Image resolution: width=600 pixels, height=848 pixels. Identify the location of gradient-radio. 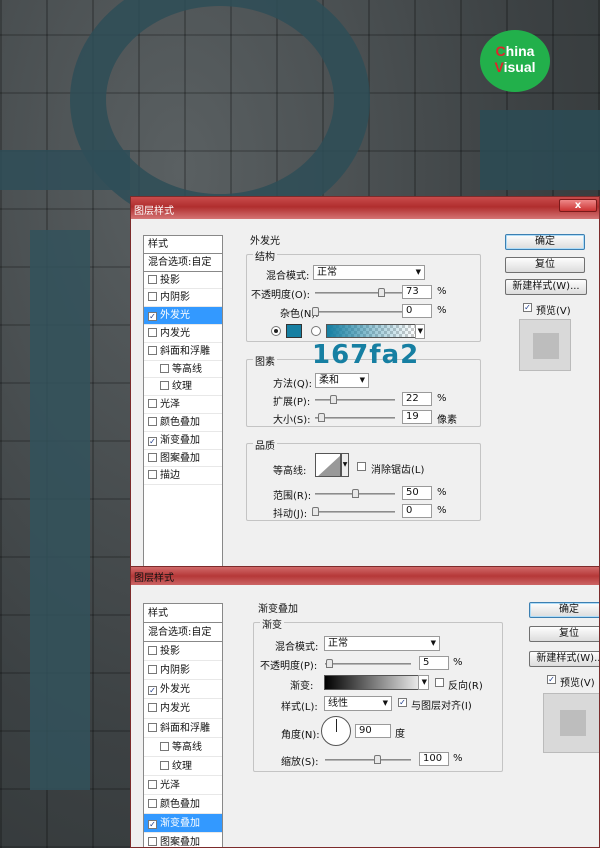
(316, 331).